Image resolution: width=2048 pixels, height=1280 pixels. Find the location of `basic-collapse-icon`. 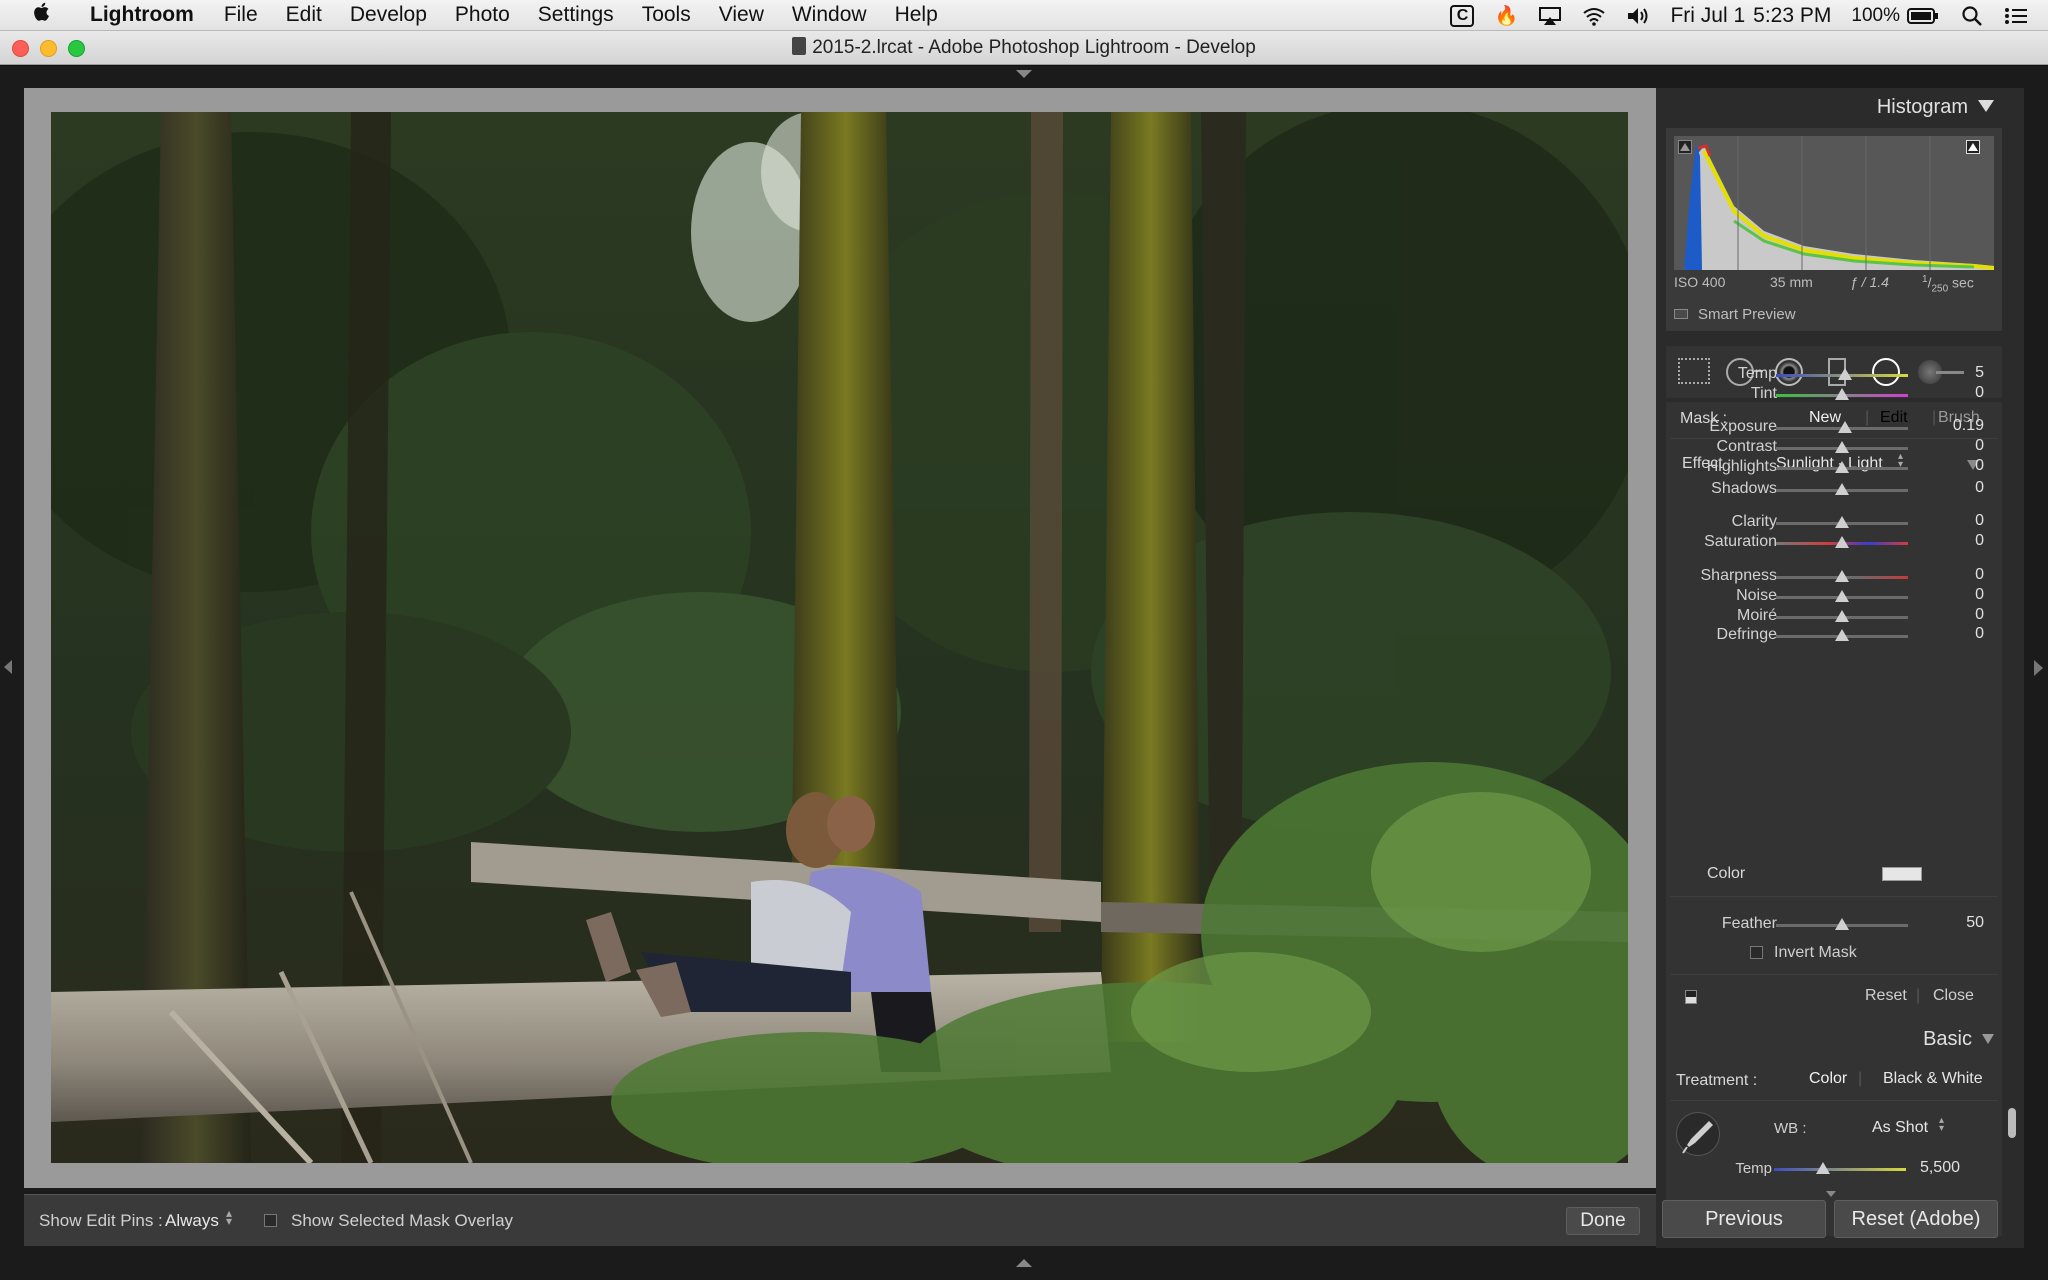

basic-collapse-icon is located at coordinates (1988, 1039).